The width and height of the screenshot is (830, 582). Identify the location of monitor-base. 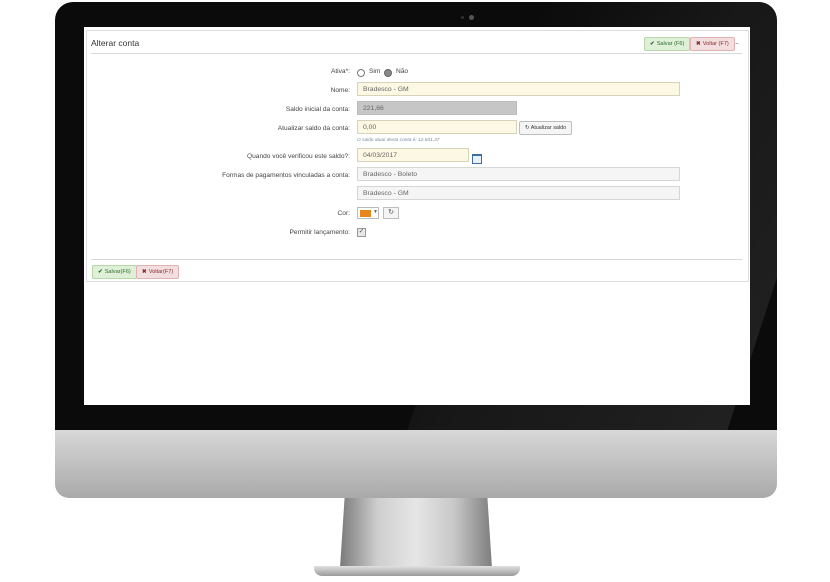
(417, 571).